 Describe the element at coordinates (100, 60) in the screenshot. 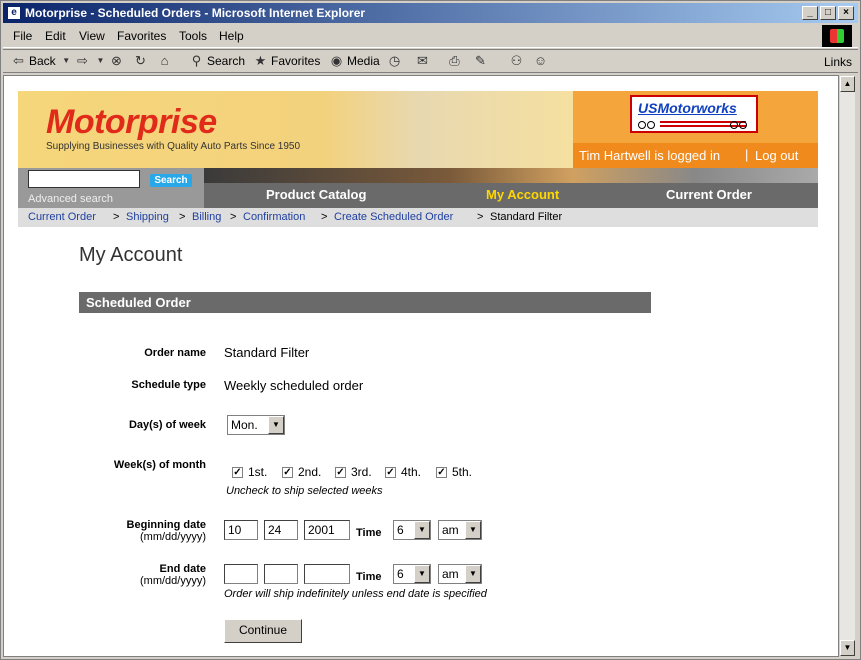

I see `dropdown-arrow-icon: ▼` at that location.